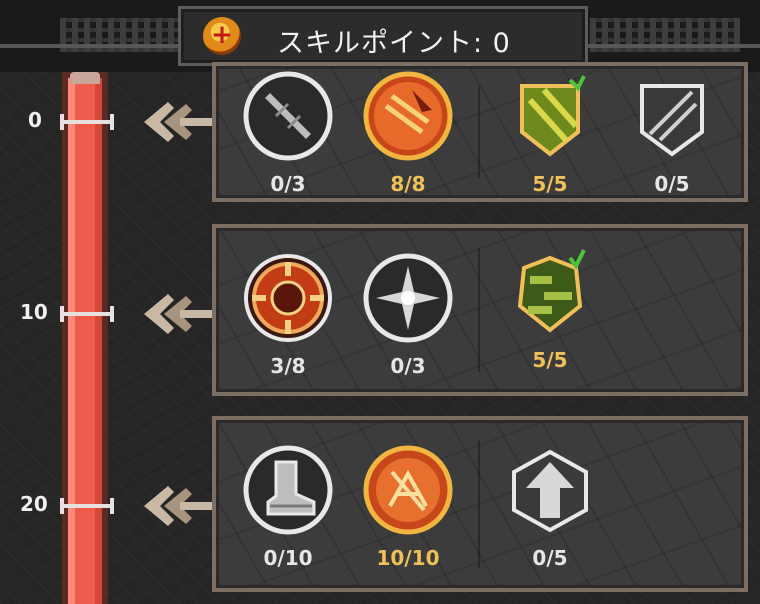 The height and width of the screenshot is (604, 760). What do you see at coordinates (85, 78) in the screenshot?
I see `level-bar-cap` at bounding box center [85, 78].